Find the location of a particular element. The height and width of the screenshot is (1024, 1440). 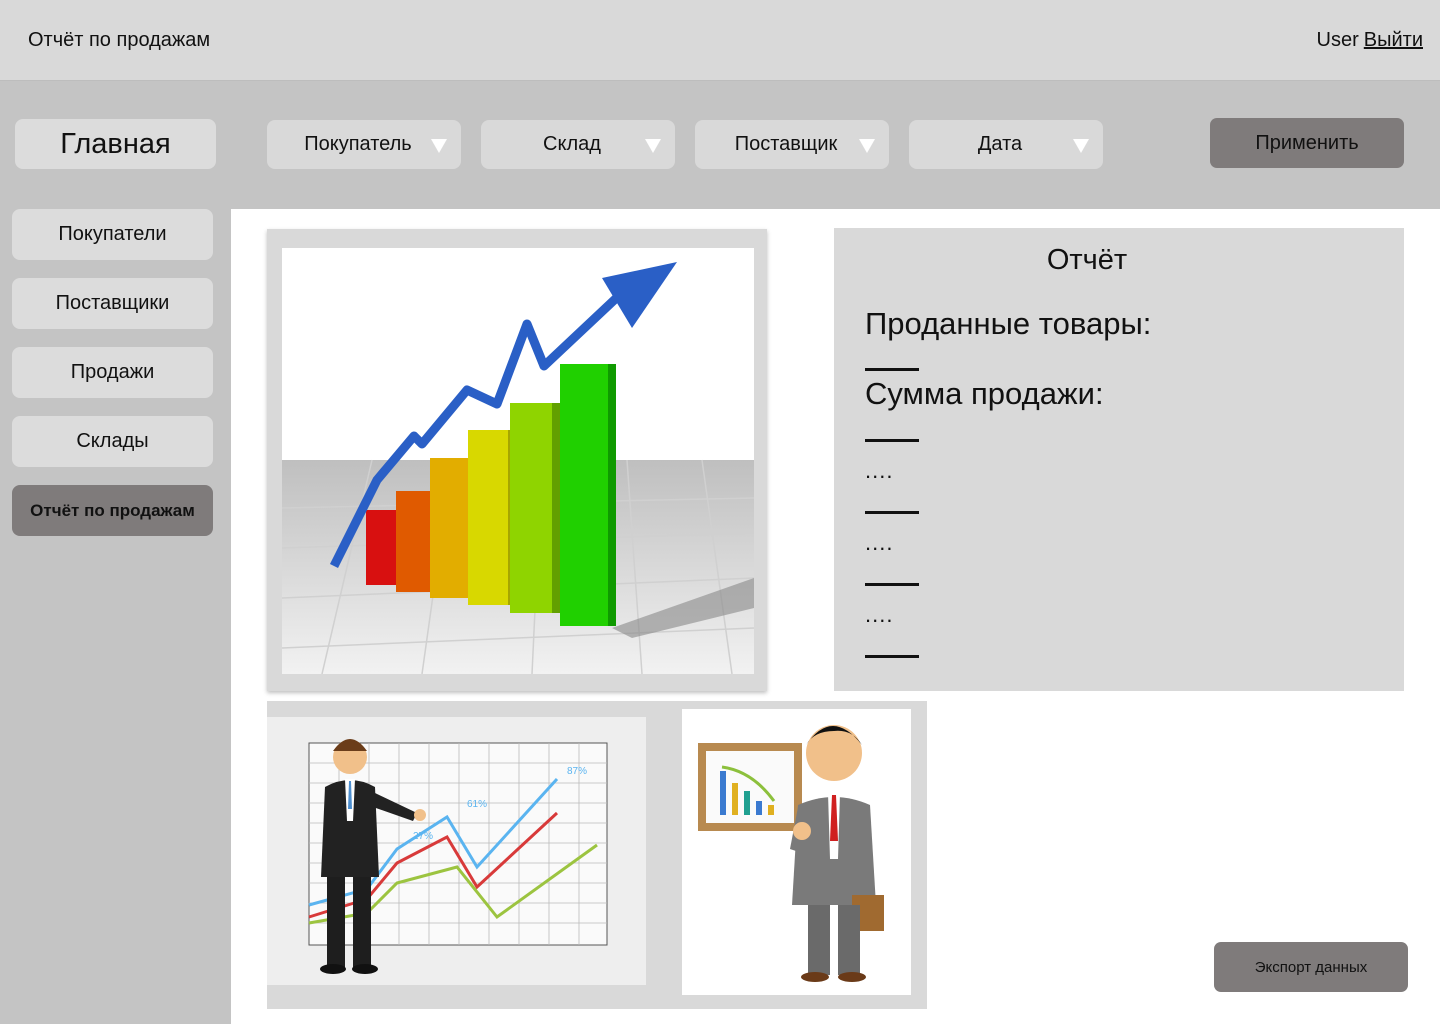

sidebar-item-sales-report: Отчёт по продажам is located at coordinates (112, 510).